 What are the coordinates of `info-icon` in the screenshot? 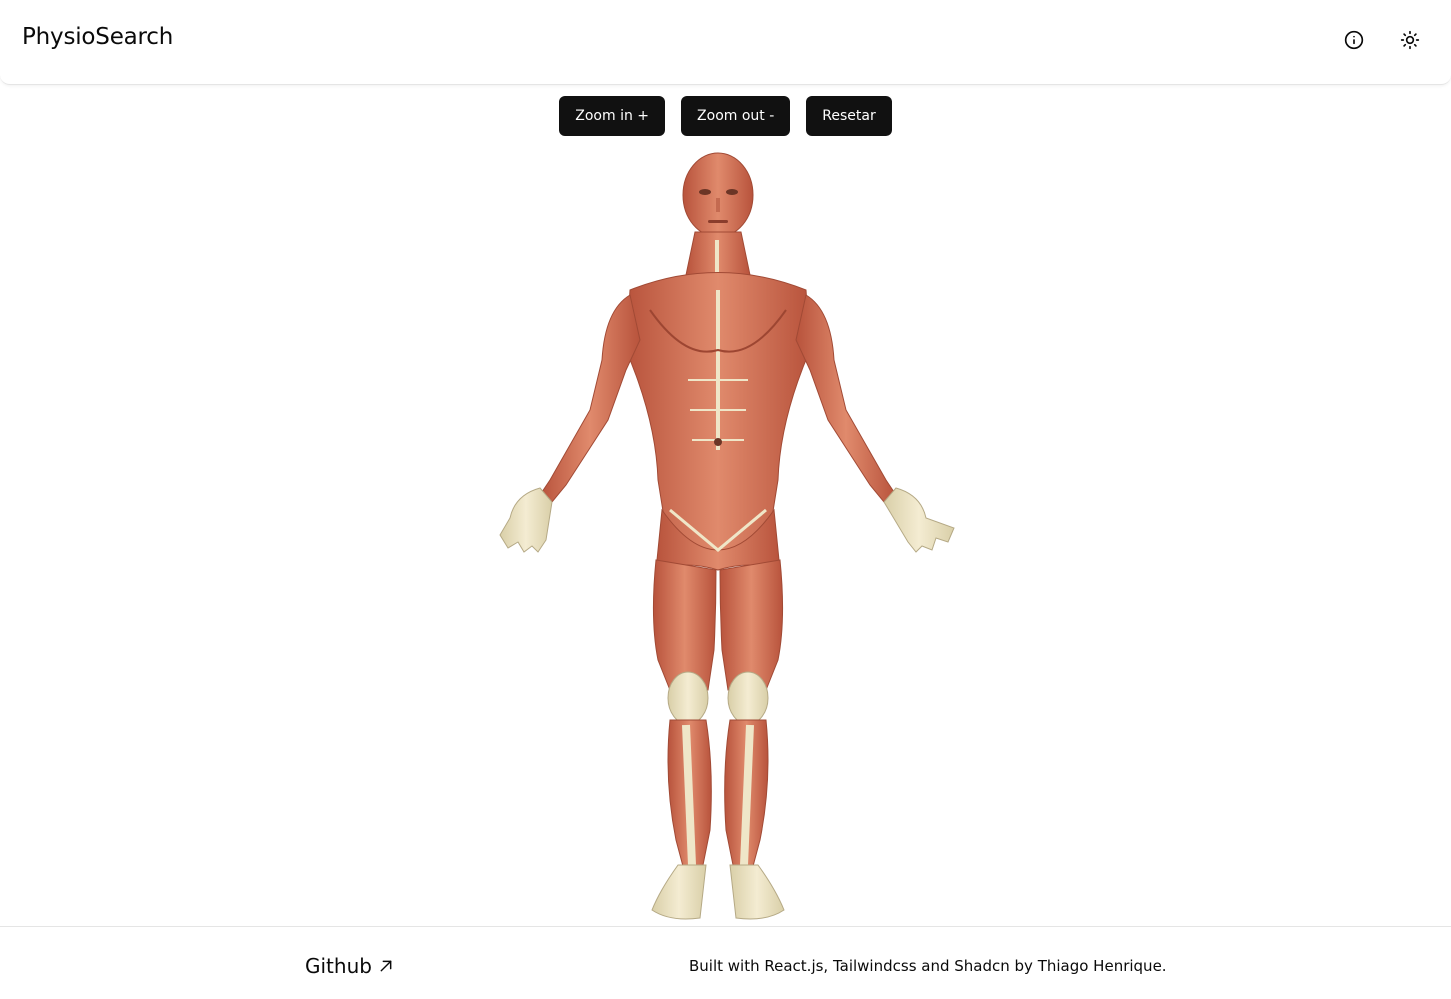 It's located at (1354, 40).